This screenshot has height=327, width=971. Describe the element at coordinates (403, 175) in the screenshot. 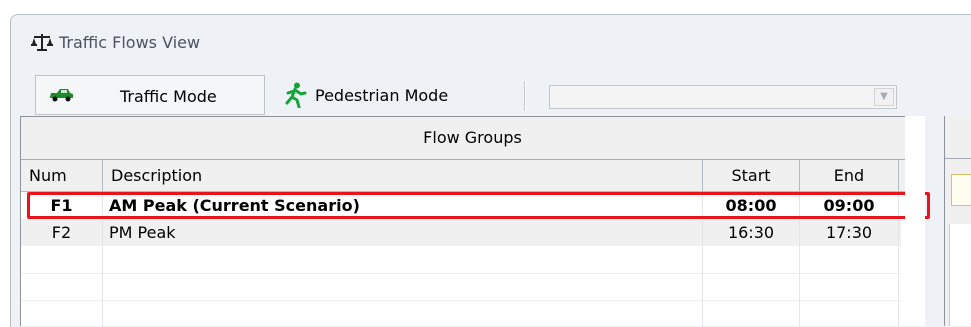

I see `column-header-description: Description` at that location.